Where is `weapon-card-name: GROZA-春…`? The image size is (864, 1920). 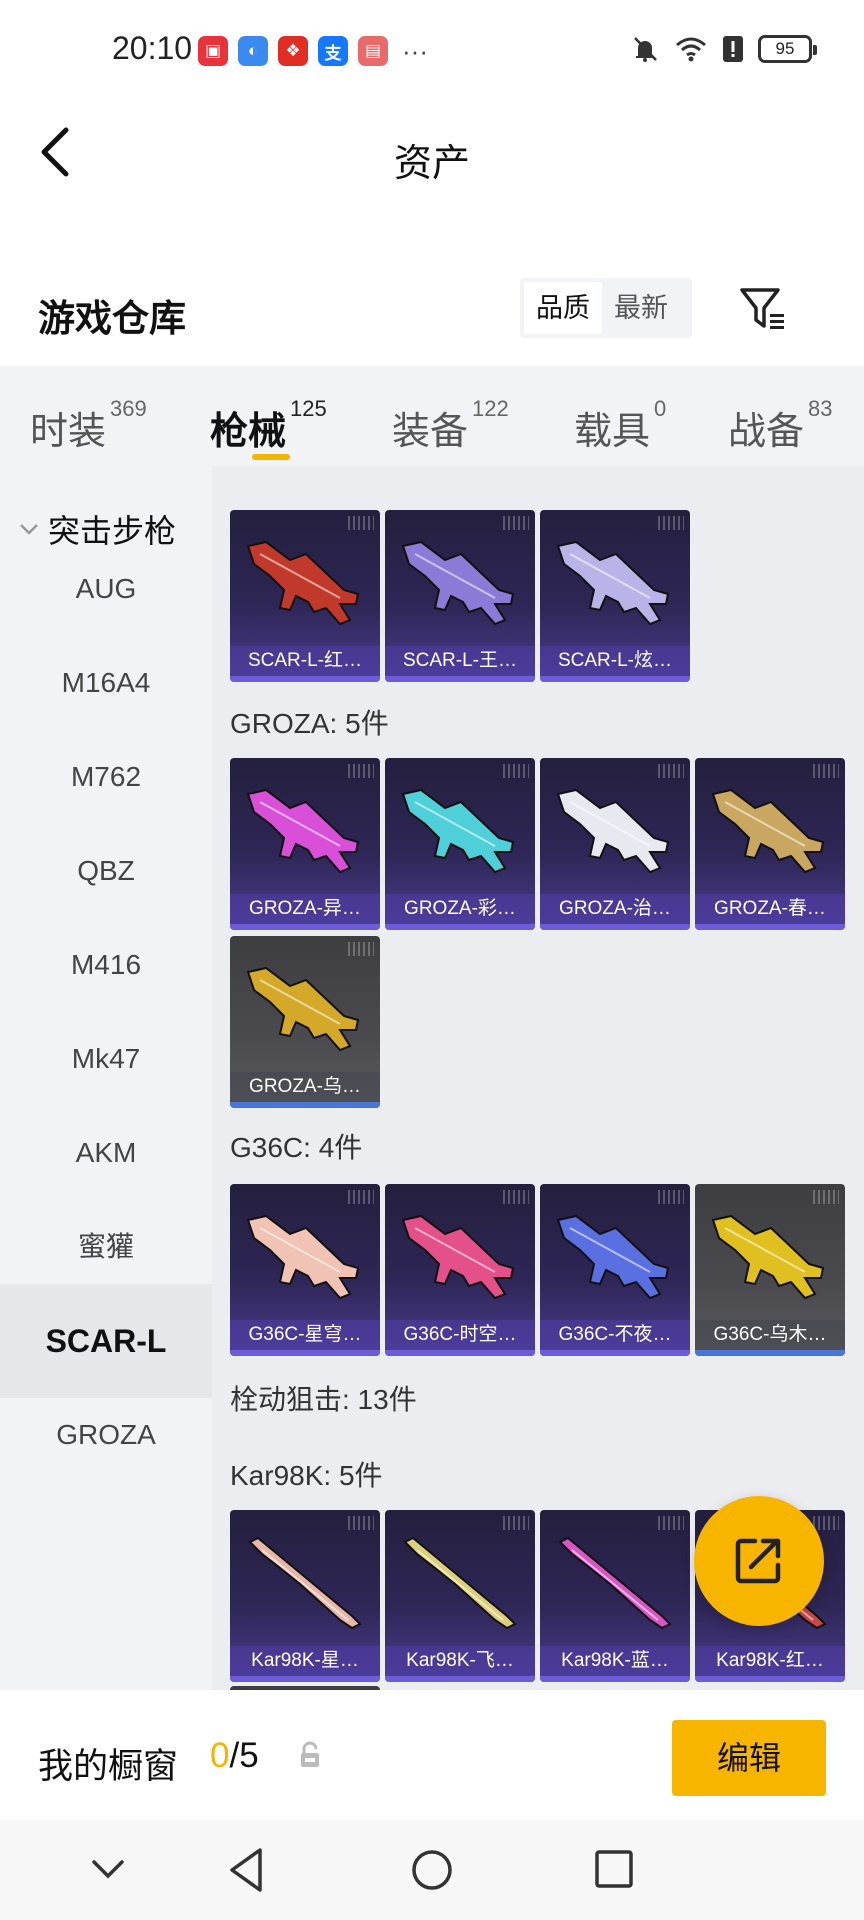
weapon-card-name: GROZA-春… is located at coordinates (770, 909).